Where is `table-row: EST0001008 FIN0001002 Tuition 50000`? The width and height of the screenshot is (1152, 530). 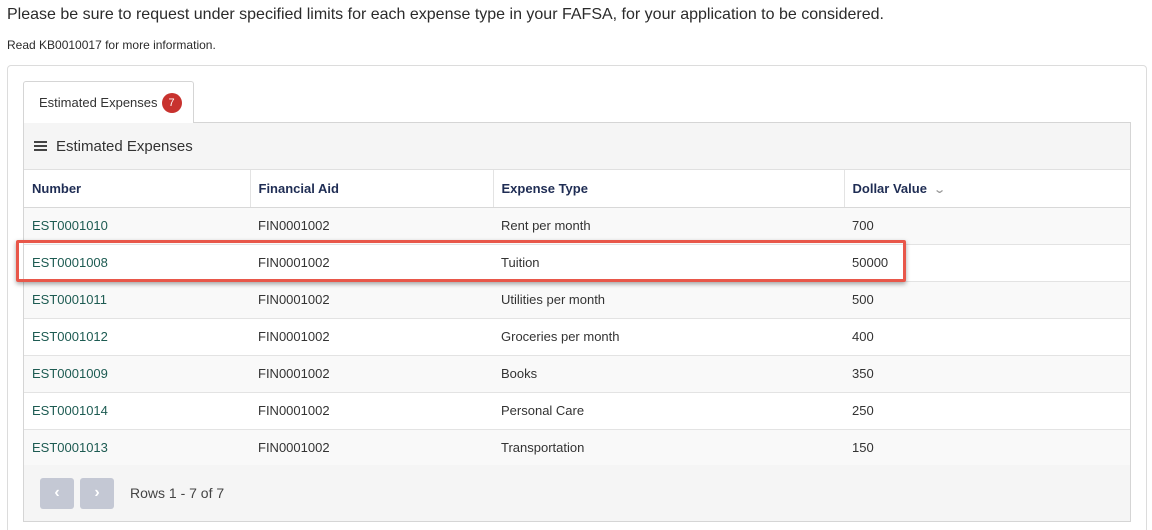
table-row: EST0001008 FIN0001002 Tuition 50000 is located at coordinates (577, 263).